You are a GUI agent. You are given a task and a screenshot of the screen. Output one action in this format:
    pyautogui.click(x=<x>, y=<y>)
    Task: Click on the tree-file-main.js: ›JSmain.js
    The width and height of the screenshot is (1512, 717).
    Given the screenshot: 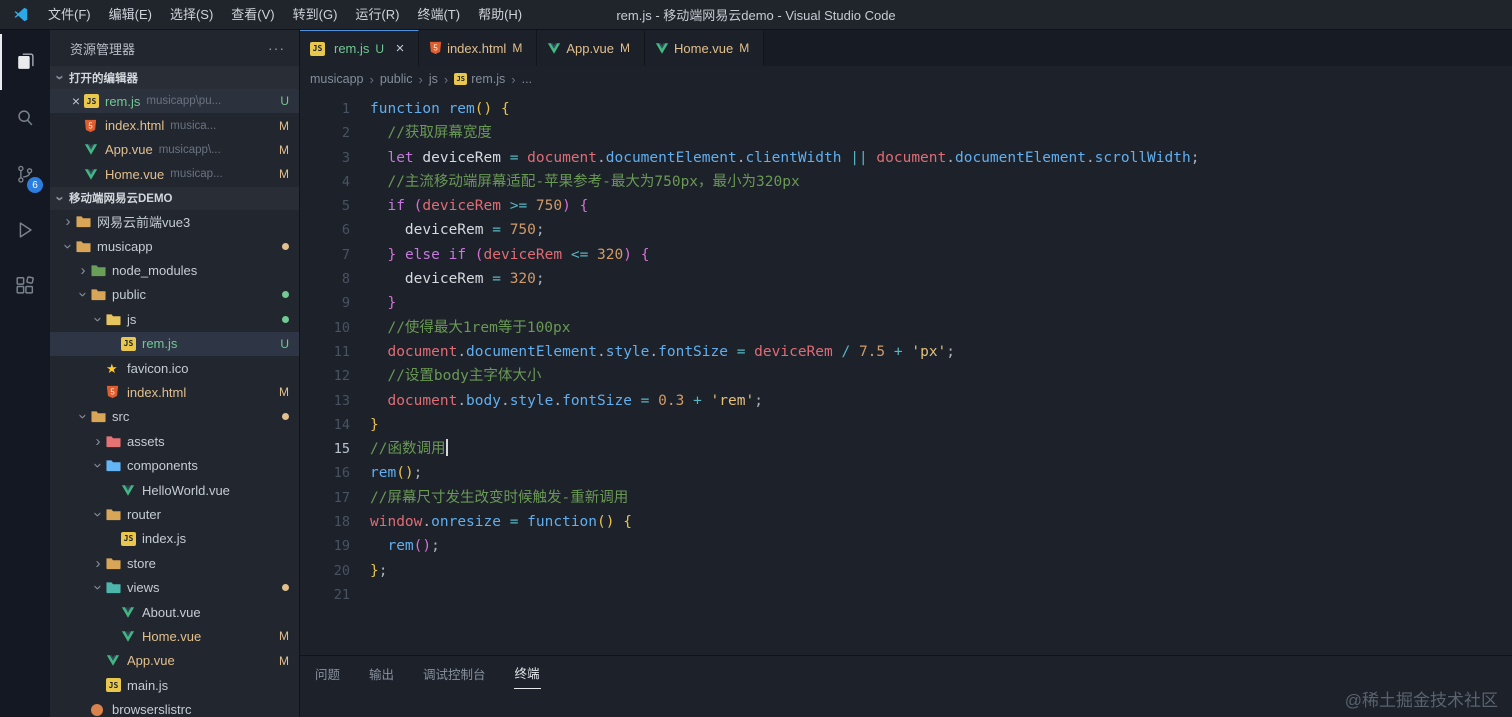 What is the action you would take?
    pyautogui.click(x=174, y=685)
    